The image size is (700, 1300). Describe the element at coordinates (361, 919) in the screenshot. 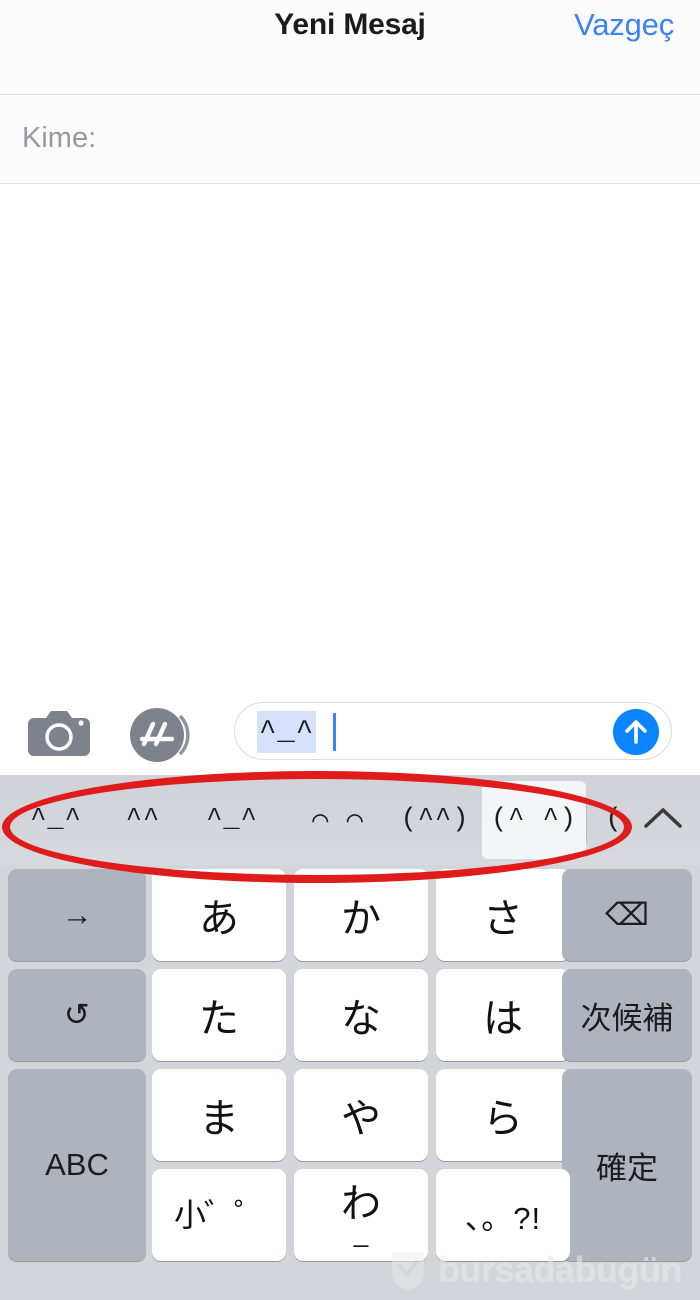

I see `key-label: か` at that location.